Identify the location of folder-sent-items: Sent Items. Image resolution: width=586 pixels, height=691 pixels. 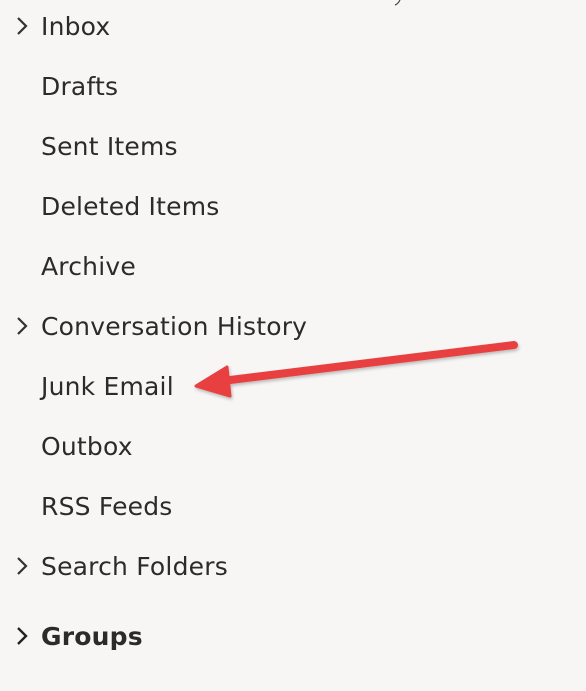
(260, 146).